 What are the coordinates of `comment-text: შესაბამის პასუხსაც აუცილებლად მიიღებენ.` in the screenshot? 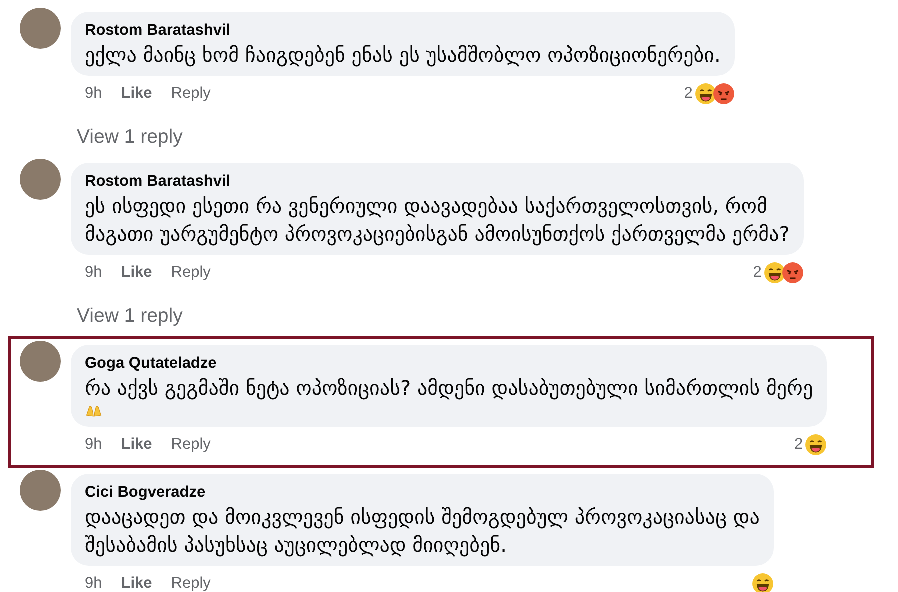 It's located at (296, 545).